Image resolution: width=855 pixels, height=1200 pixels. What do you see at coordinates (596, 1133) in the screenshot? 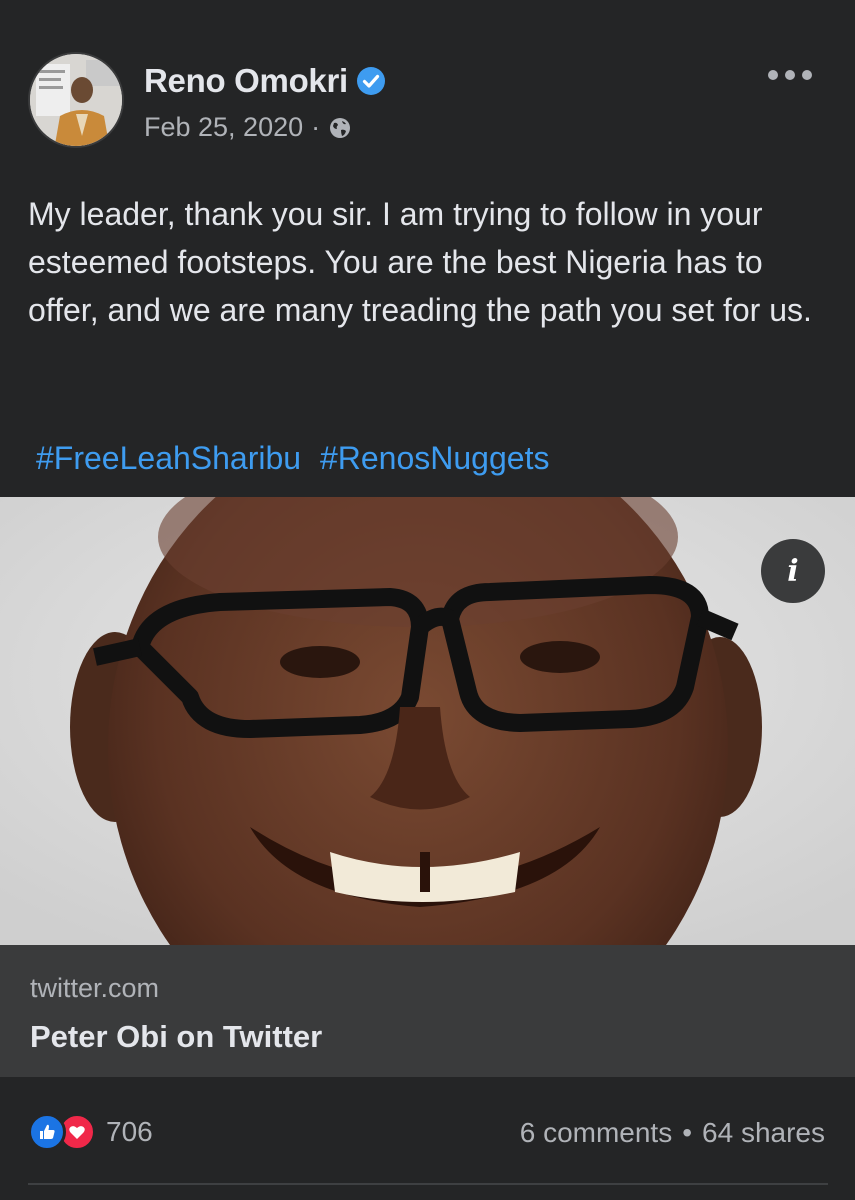
I see `comments-count: 6 comments` at bounding box center [596, 1133].